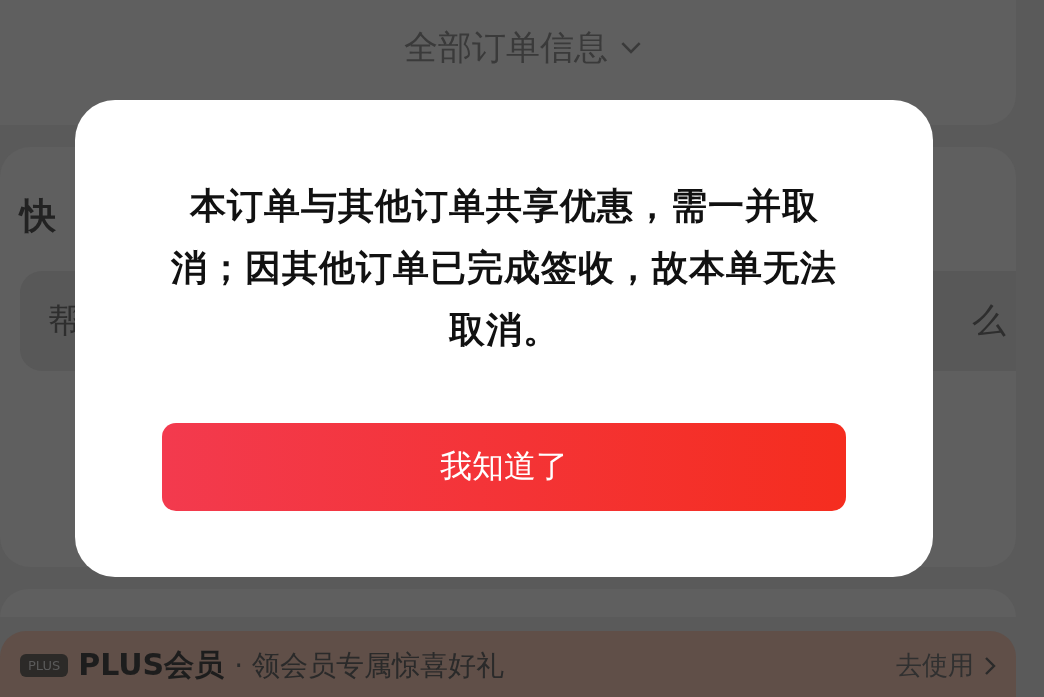 This screenshot has width=1044, height=697. Describe the element at coordinates (631, 47) in the screenshot. I see `chevron-down-icon` at that location.